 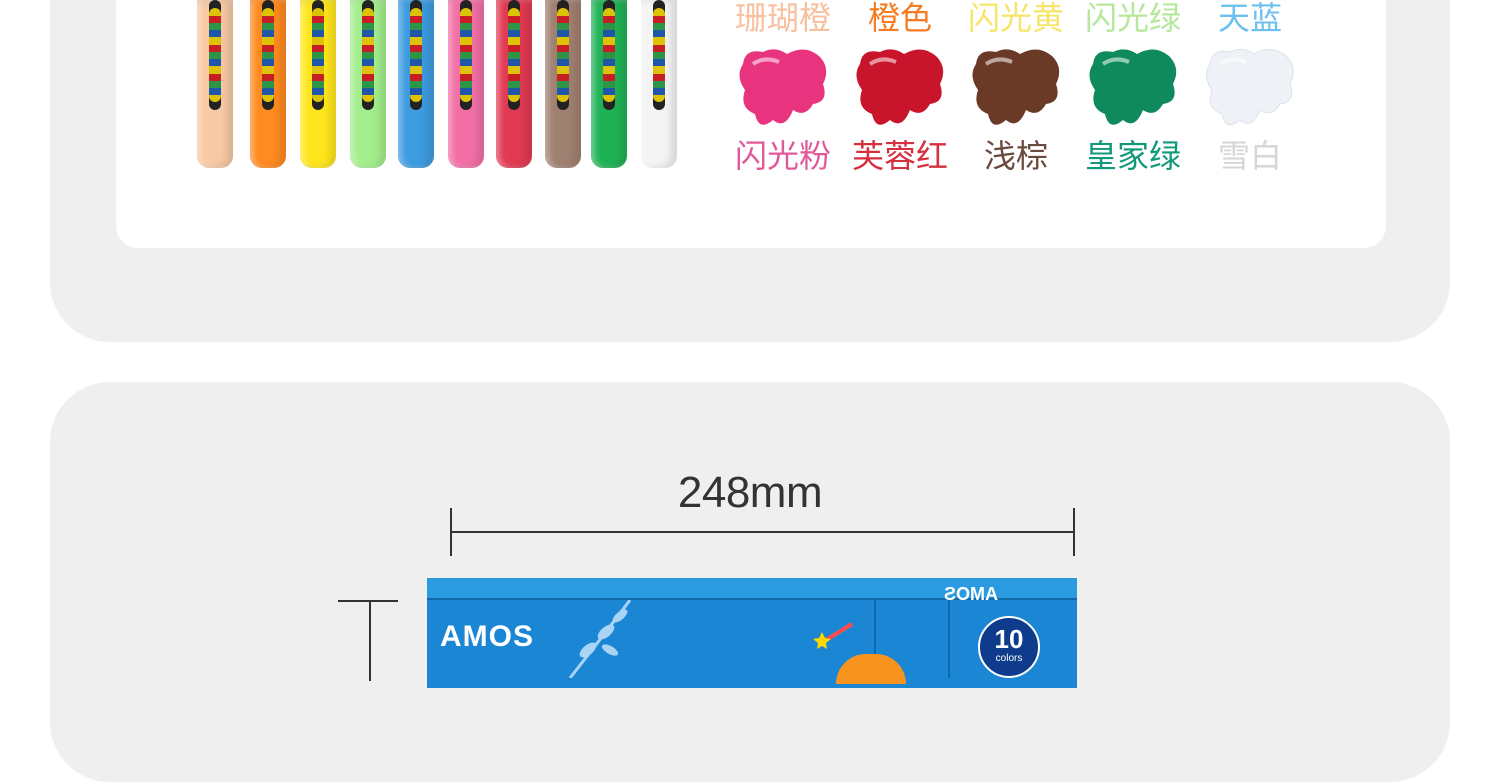 What do you see at coordinates (1009, 639) in the screenshot?
I see `color-count: 10` at bounding box center [1009, 639].